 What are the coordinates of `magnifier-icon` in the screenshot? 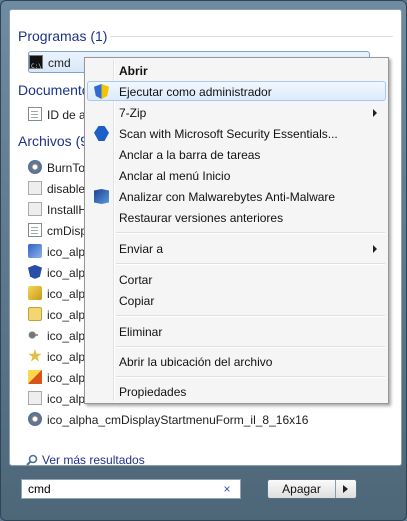 It's located at (32, 460).